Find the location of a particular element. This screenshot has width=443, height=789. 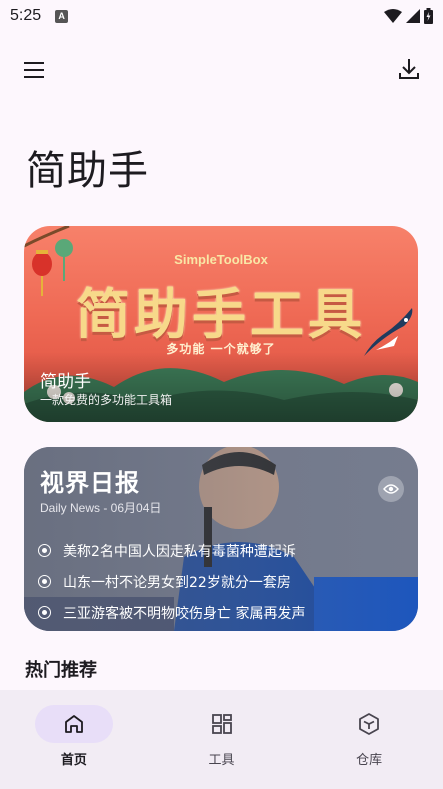

banner-description: 一款免费的多功能工具箱 is located at coordinates (106, 400).